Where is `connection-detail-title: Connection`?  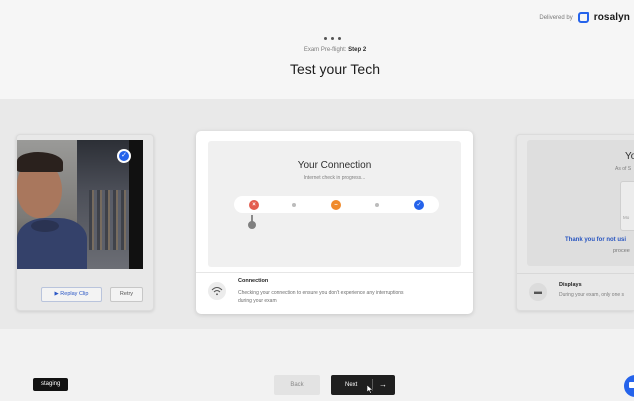
connection-detail-title: Connection is located at coordinates (253, 281).